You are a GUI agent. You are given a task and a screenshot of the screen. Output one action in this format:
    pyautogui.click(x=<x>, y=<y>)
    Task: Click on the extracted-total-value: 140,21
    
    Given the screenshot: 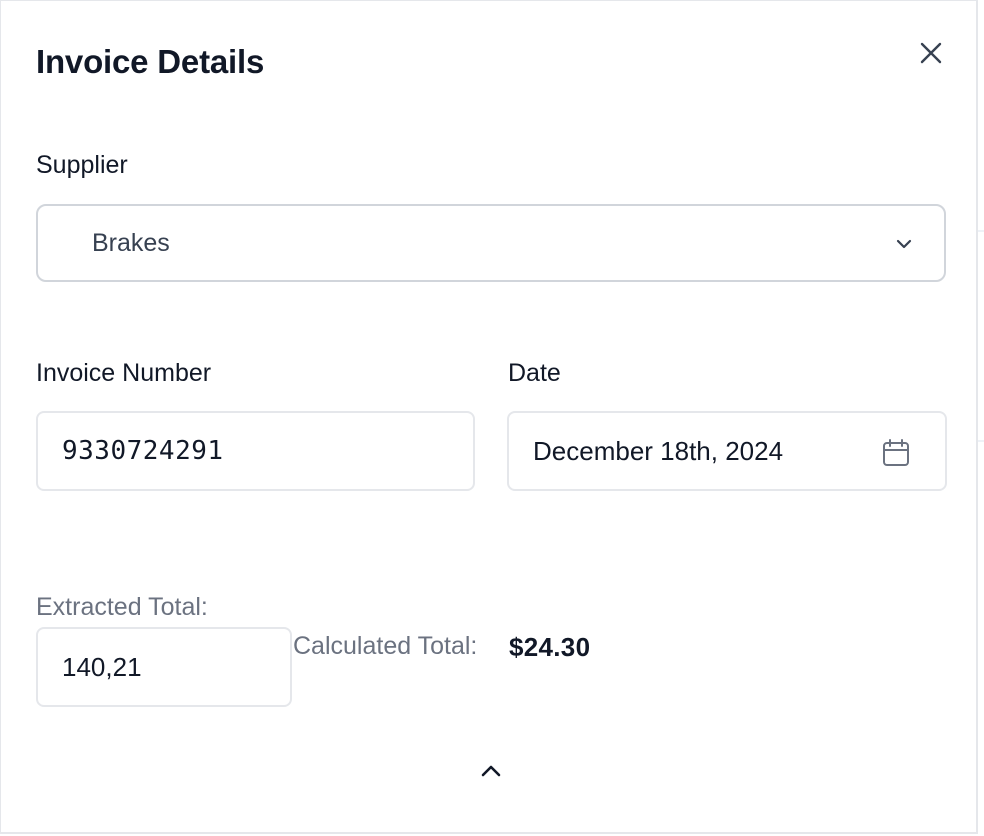 What is the action you would take?
    pyautogui.click(x=102, y=666)
    